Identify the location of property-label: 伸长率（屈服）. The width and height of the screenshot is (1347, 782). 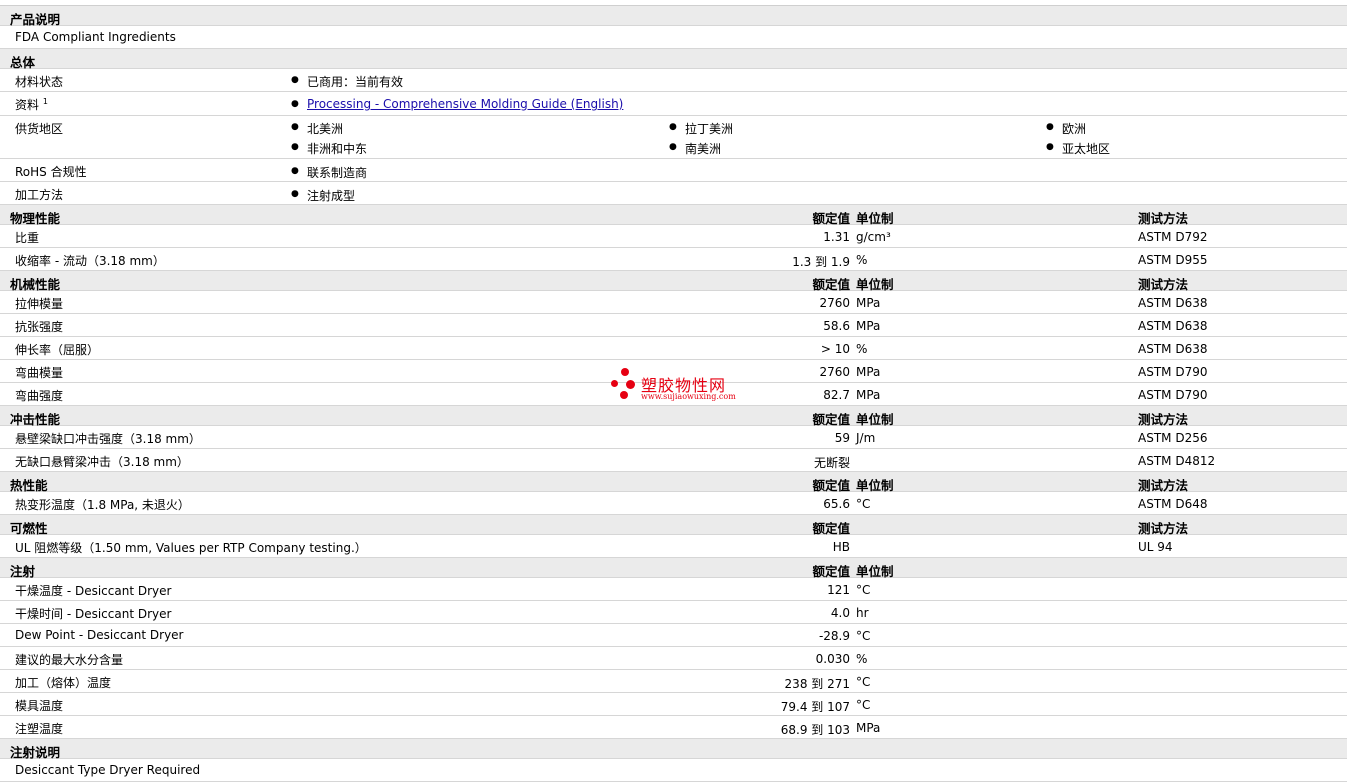
(57, 350).